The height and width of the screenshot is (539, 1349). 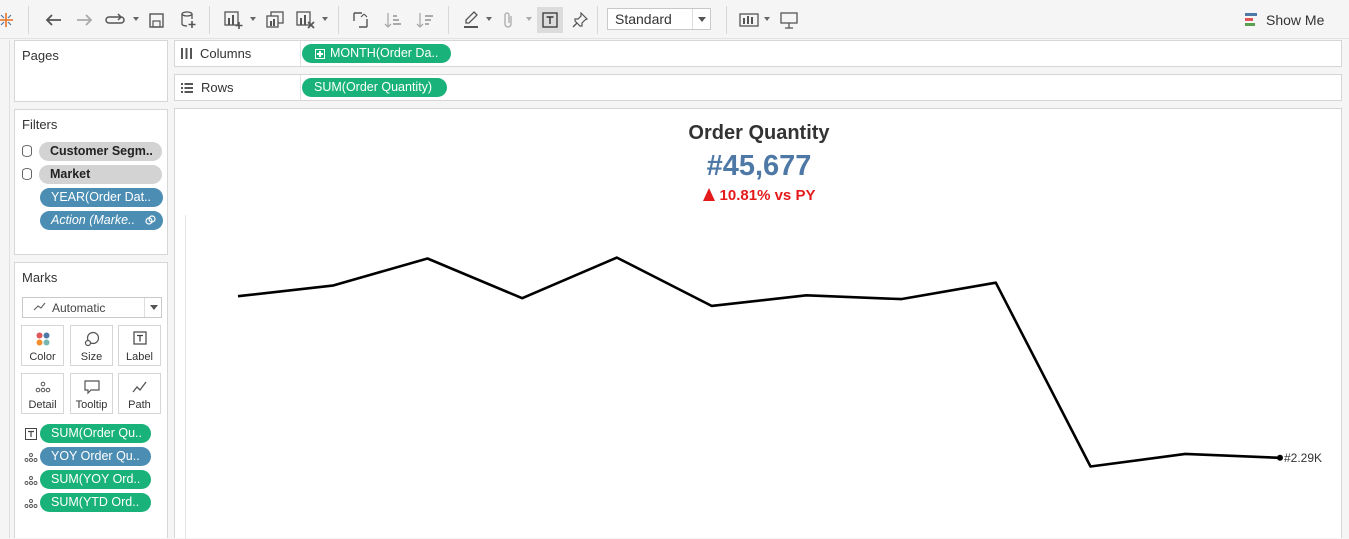 I want to click on size-icon, so click(x=92, y=339).